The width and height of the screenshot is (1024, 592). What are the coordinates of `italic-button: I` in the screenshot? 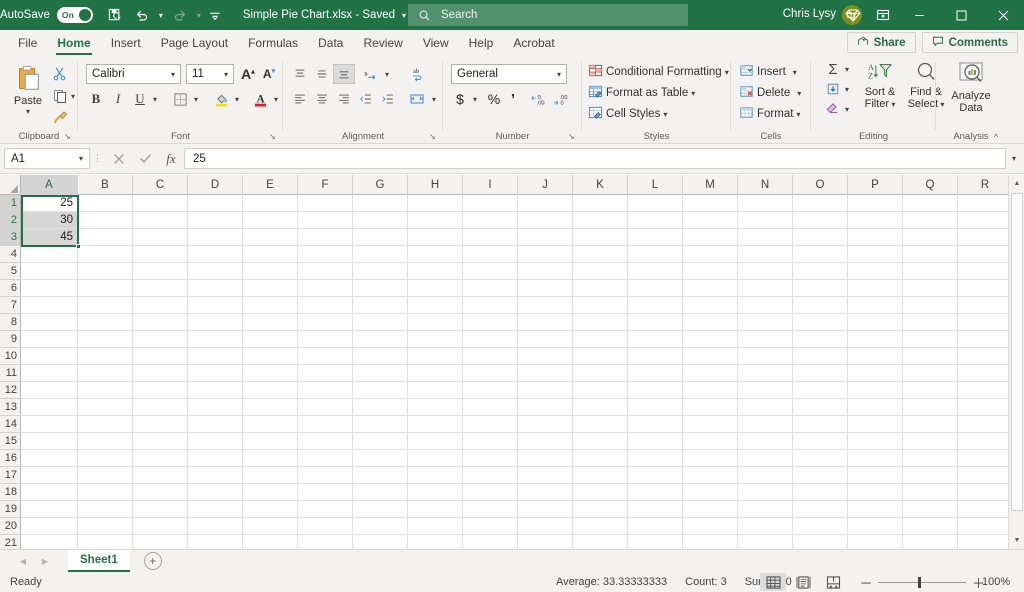 It's located at (118, 99).